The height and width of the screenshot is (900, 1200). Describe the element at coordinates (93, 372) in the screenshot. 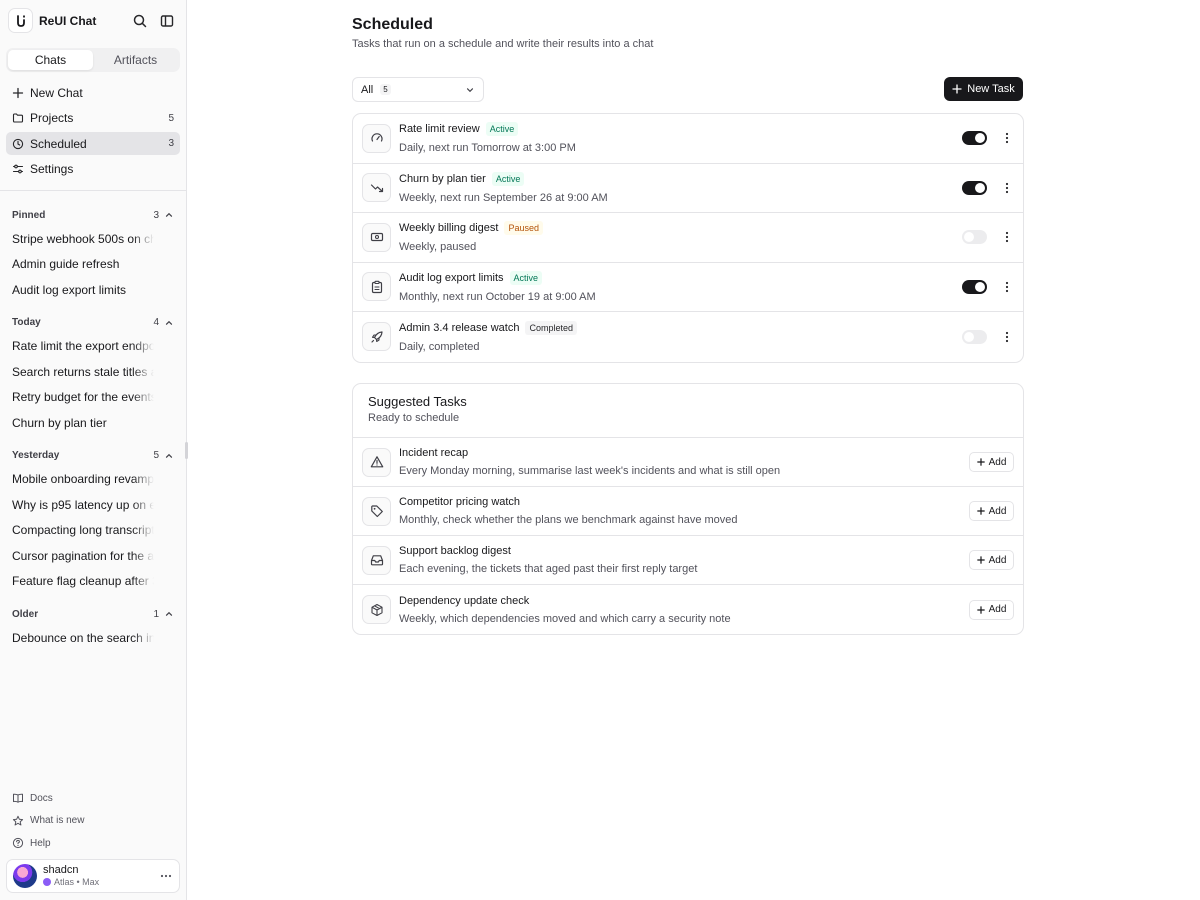

I see `chat-history-item: Search returns stale titles after` at that location.